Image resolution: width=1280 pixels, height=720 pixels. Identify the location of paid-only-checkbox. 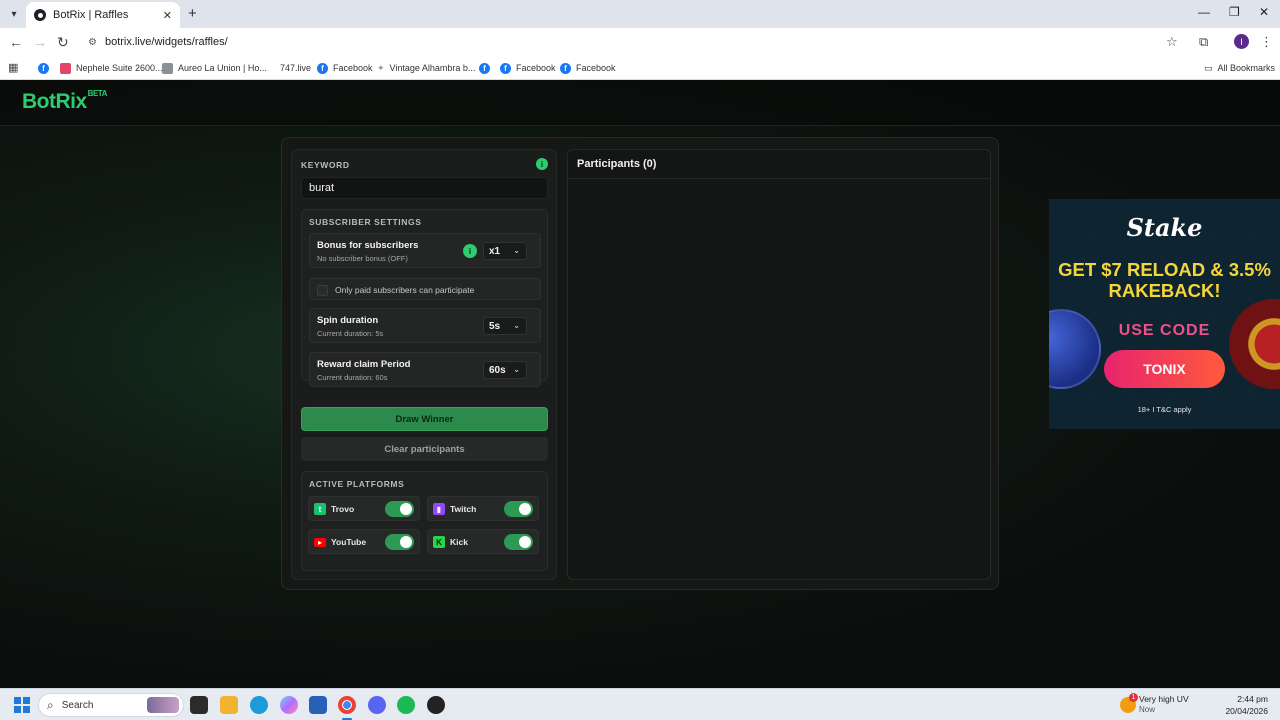
(322, 290).